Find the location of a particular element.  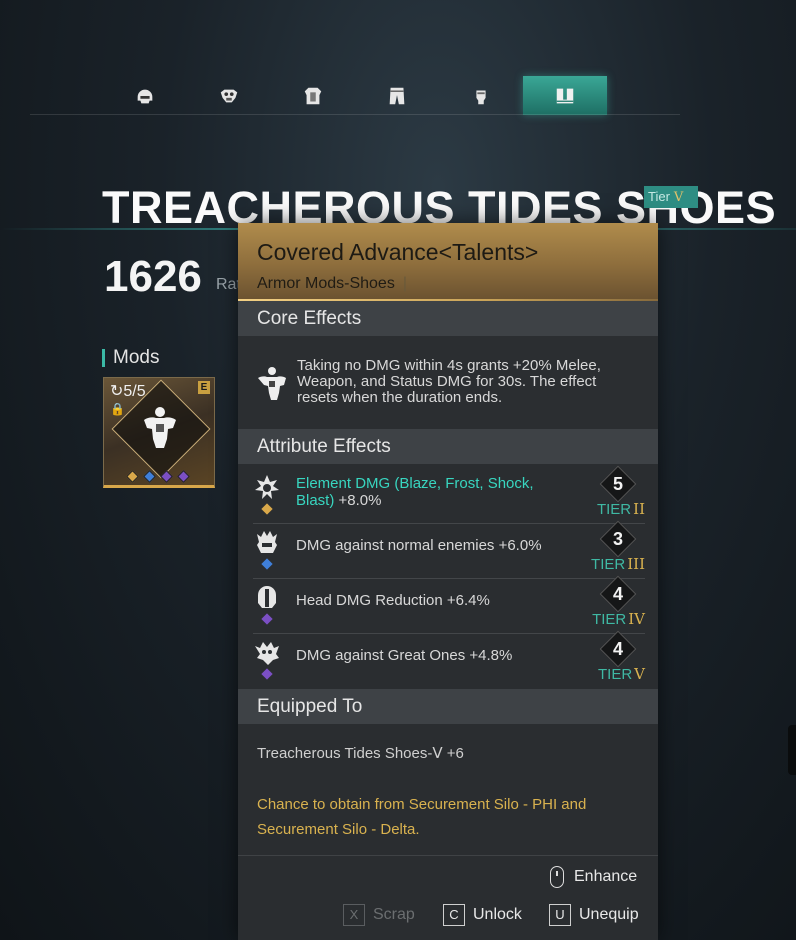

attribute-tier: TIER III is located at coordinates (618, 564).